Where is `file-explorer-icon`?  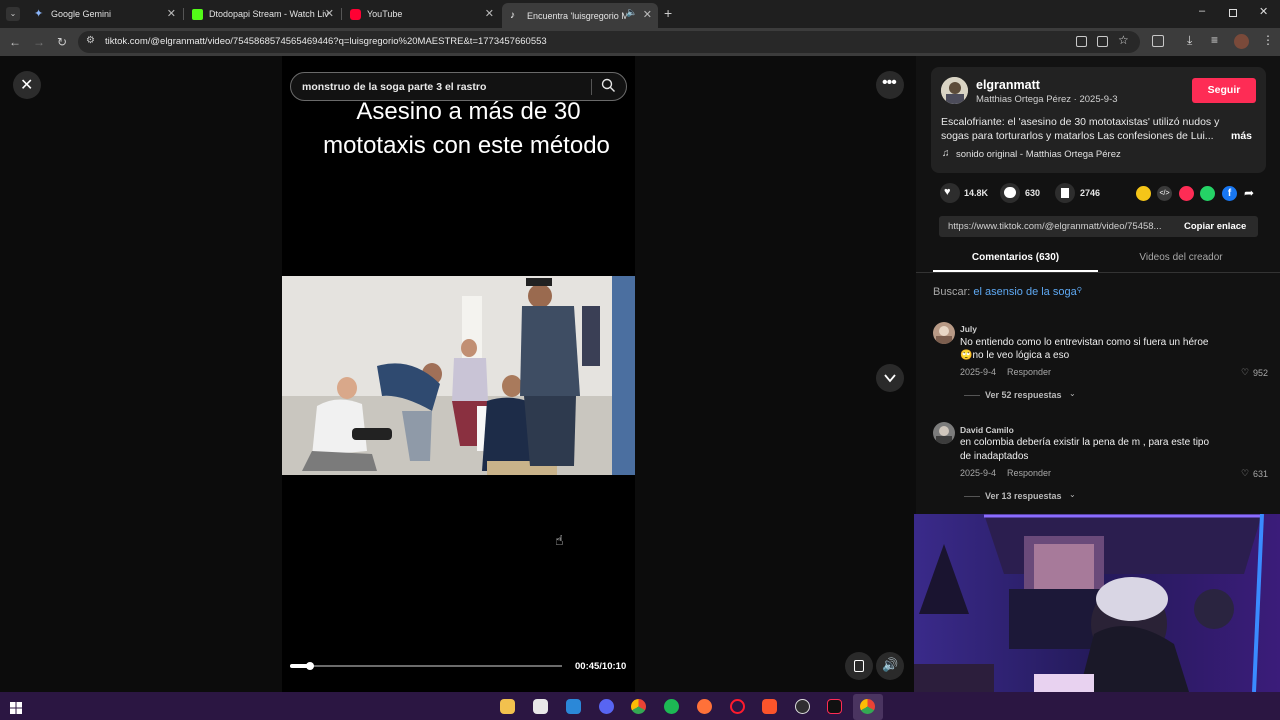 file-explorer-icon is located at coordinates (507, 706).